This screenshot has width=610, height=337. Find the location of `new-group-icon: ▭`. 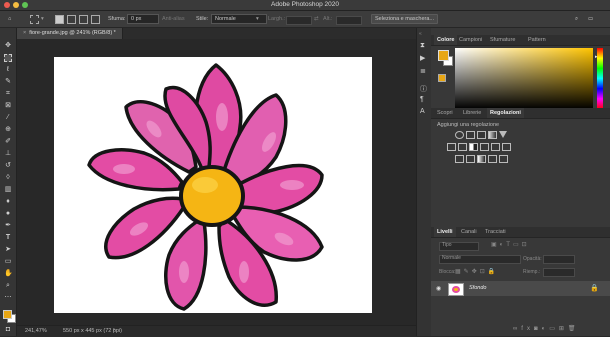

new-group-icon: ▭ is located at coordinates (554, 329).